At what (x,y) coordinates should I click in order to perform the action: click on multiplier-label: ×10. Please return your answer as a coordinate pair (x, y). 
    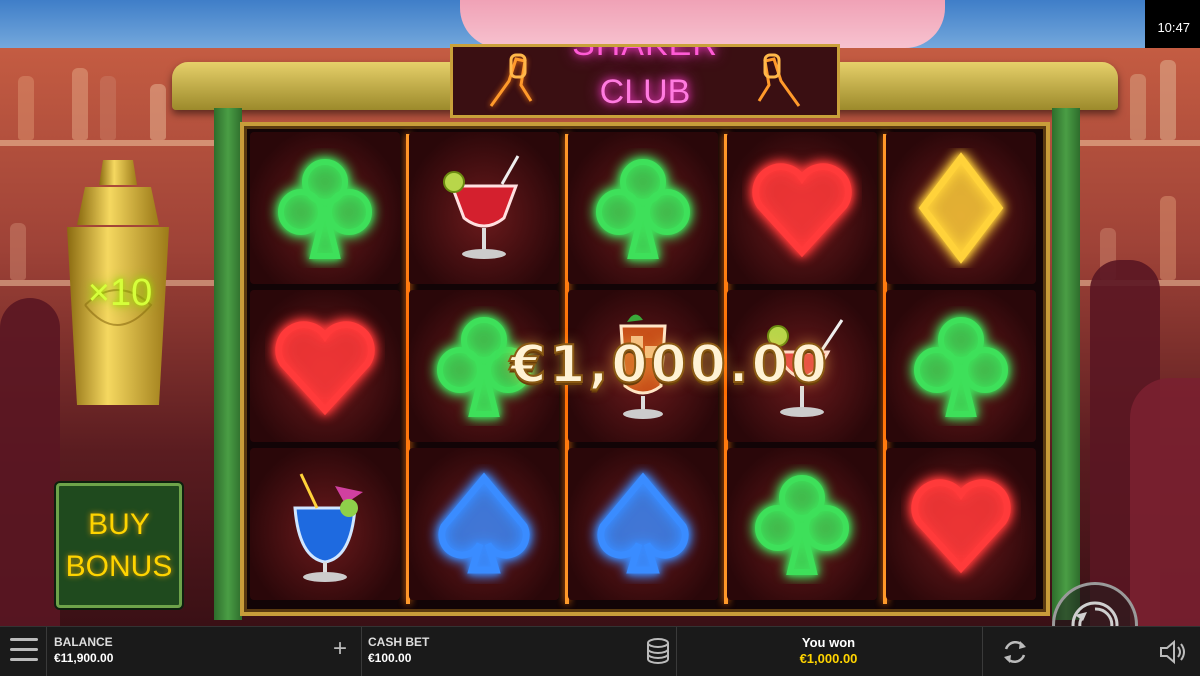
    Looking at the image, I should click on (120, 293).